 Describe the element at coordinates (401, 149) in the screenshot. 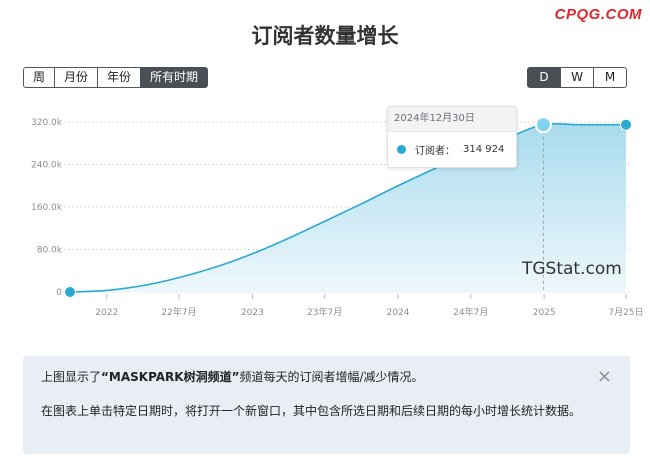

I see `series-dot-icon` at that location.